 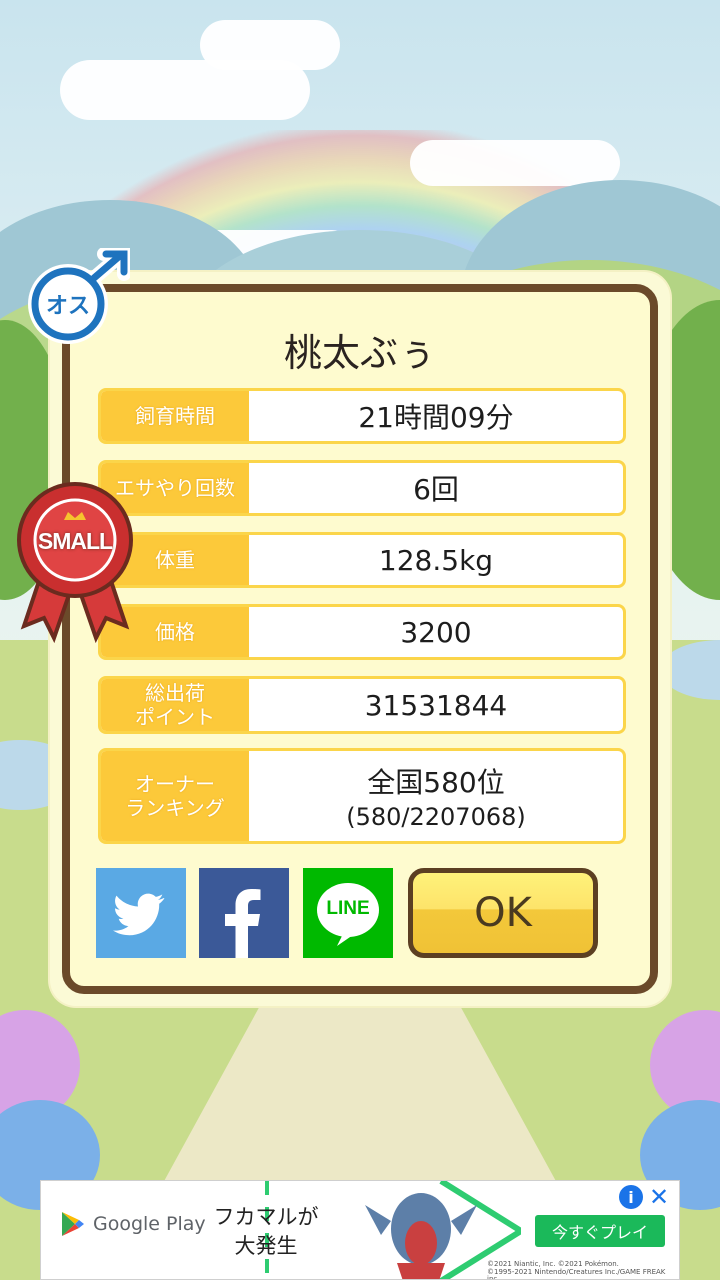 What do you see at coordinates (75, 541) in the screenshot?
I see `size-label: SMALL` at bounding box center [75, 541].